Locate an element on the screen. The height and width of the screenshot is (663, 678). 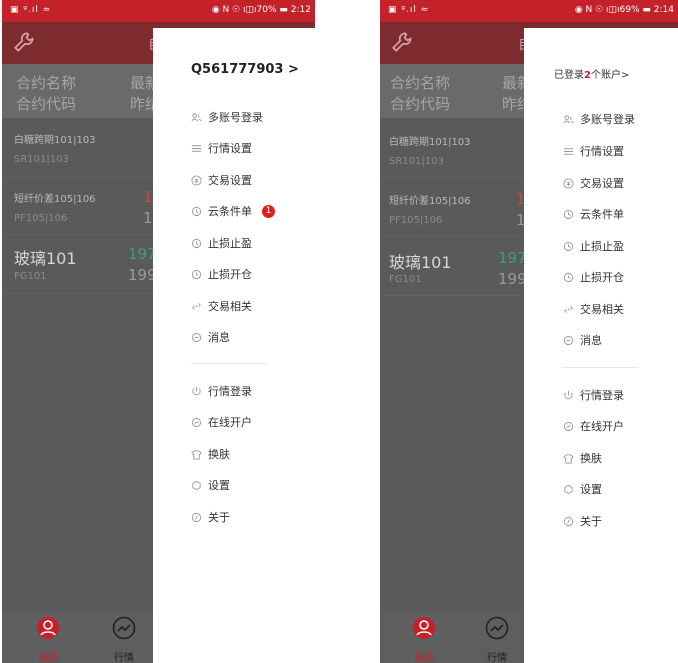
menu-item-cloud-conditional-order: 云条件单 is located at coordinates (593, 214).